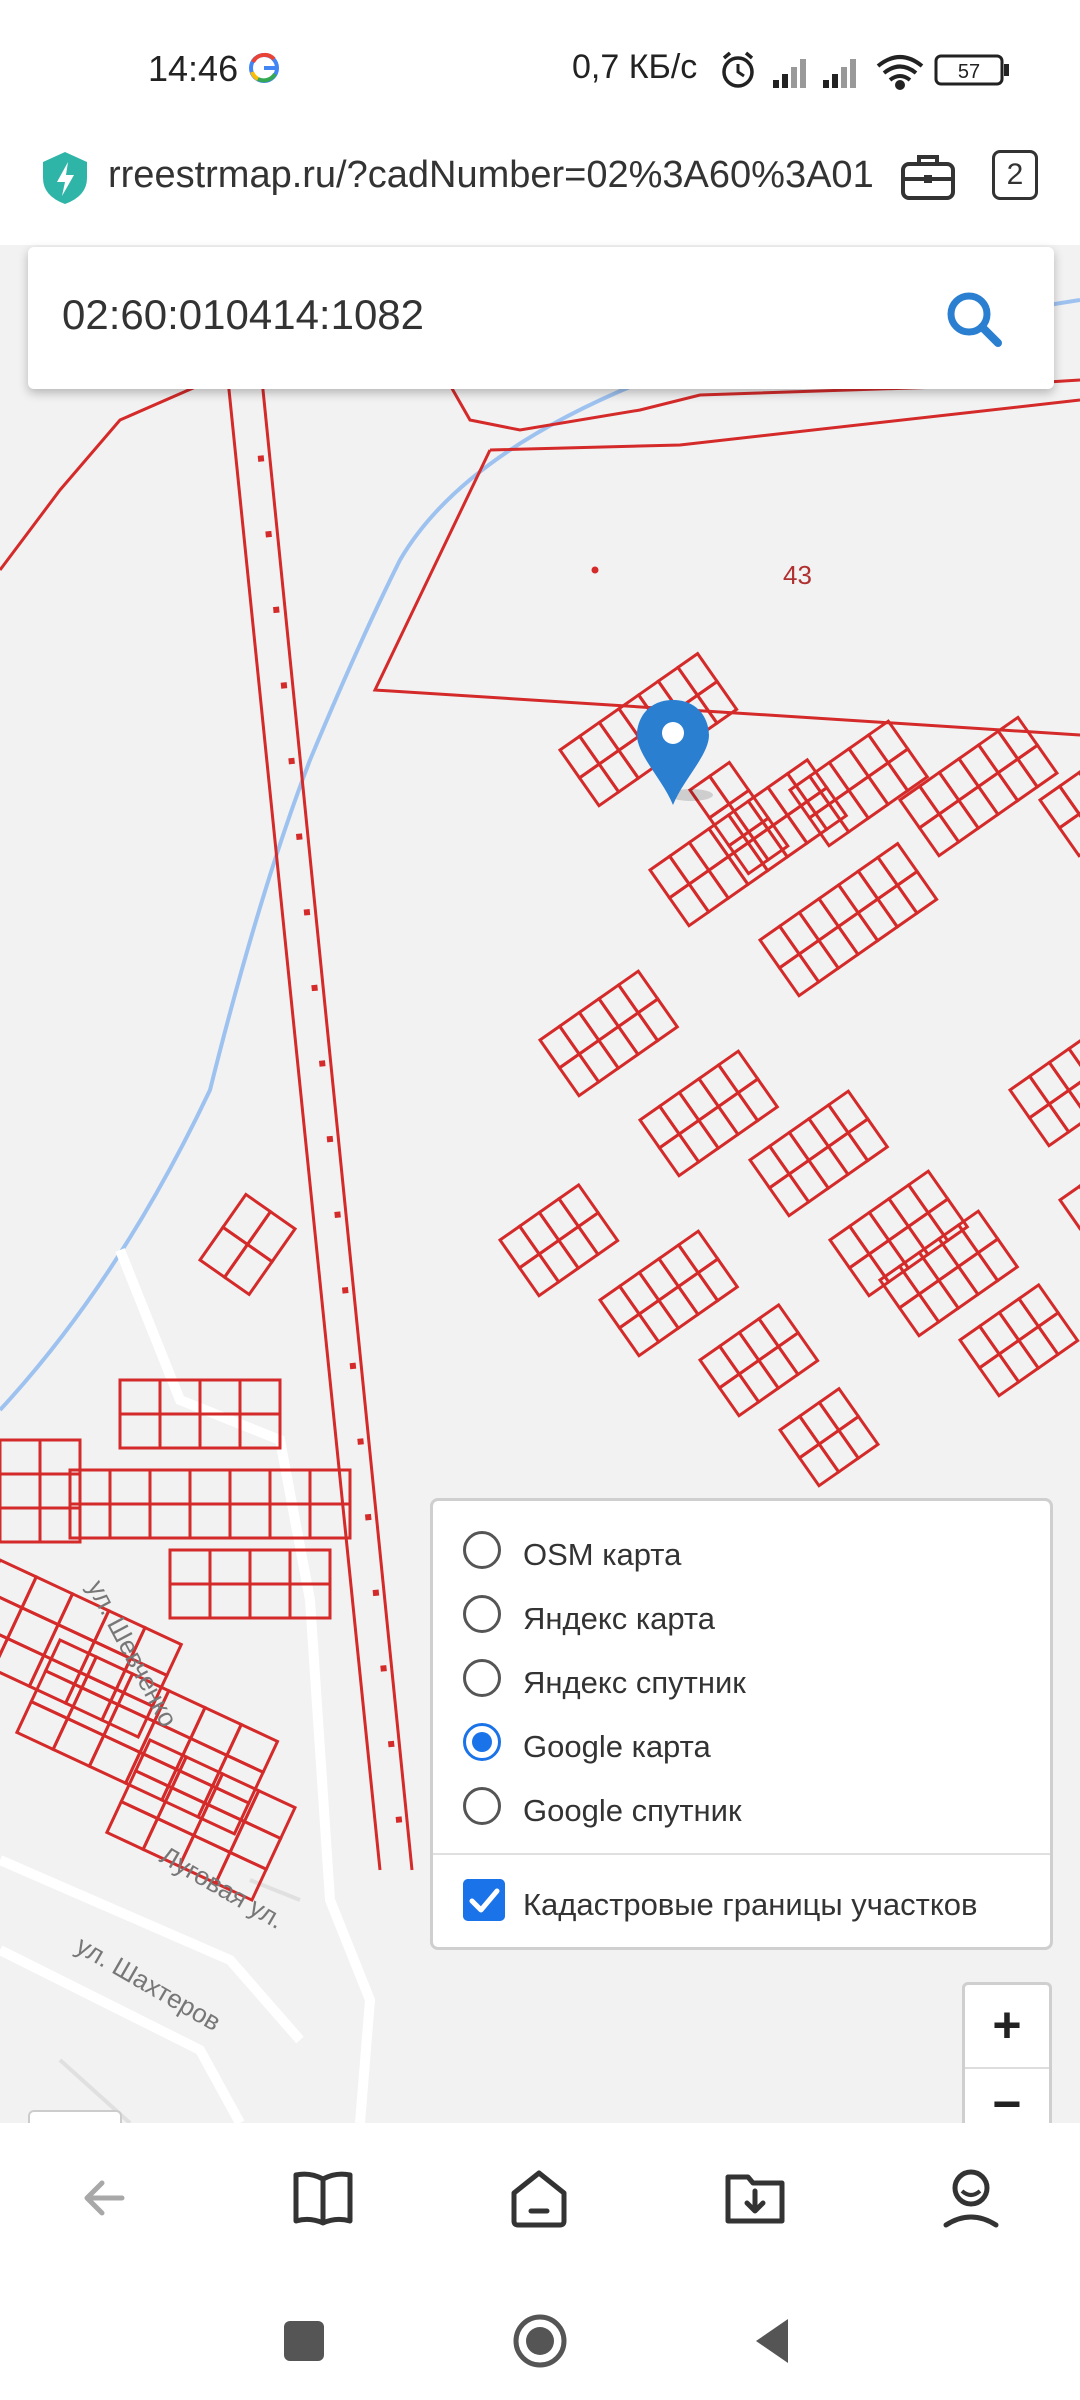  I want to click on layer-label-yandex-satellite: Яндекс спутник, so click(634, 1682).